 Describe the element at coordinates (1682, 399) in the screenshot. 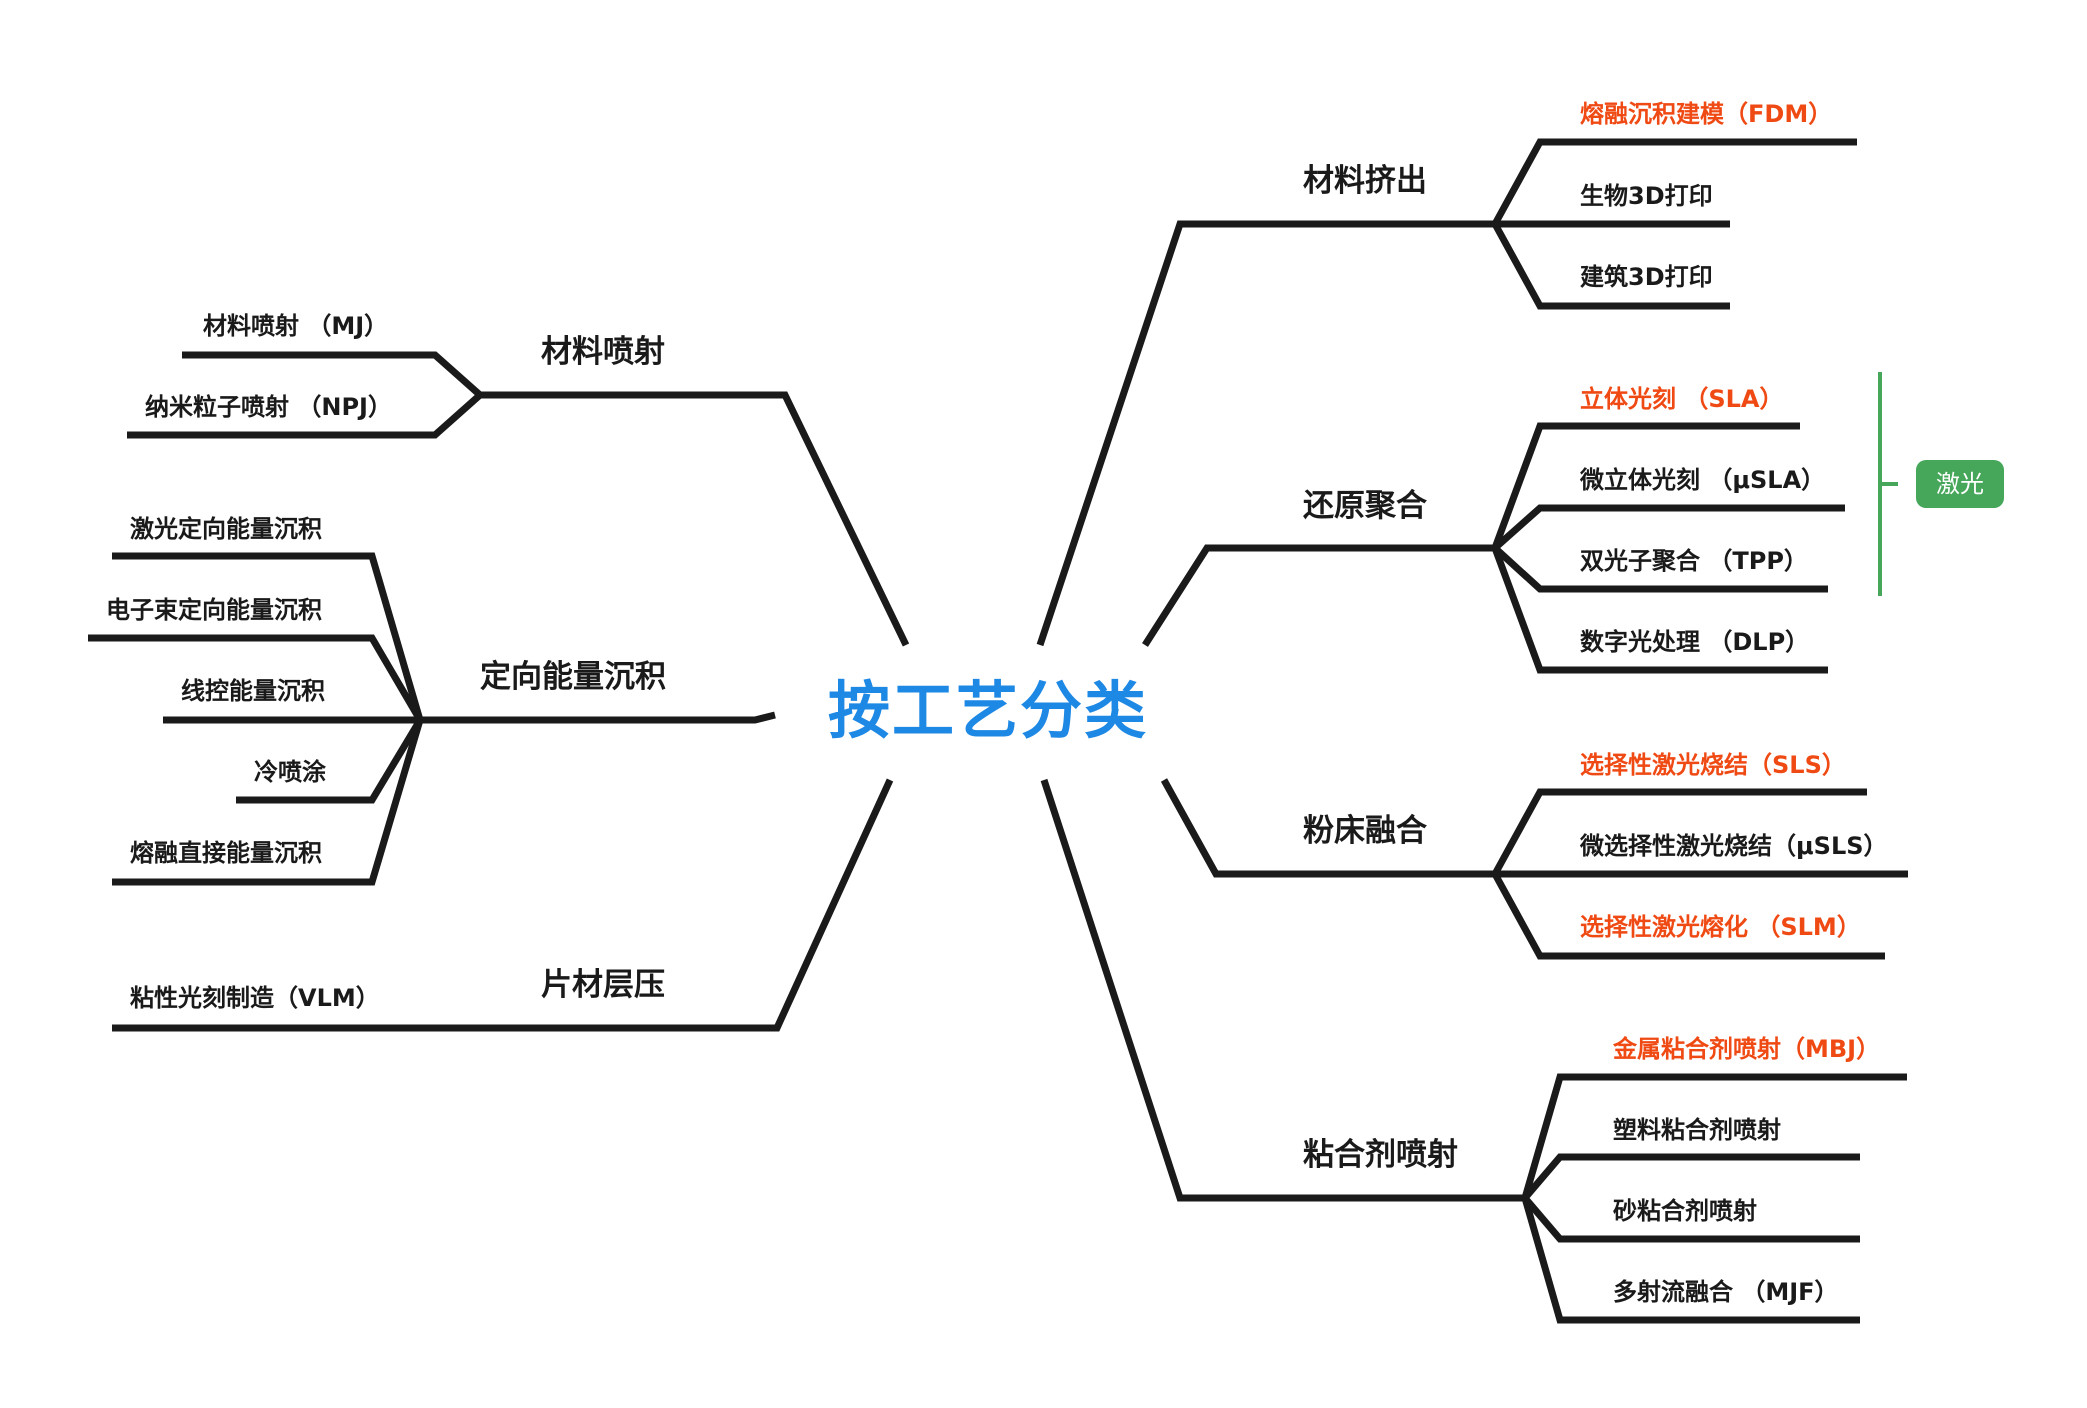

I see `leaf-sla: 立体光刻 （SLA）` at that location.